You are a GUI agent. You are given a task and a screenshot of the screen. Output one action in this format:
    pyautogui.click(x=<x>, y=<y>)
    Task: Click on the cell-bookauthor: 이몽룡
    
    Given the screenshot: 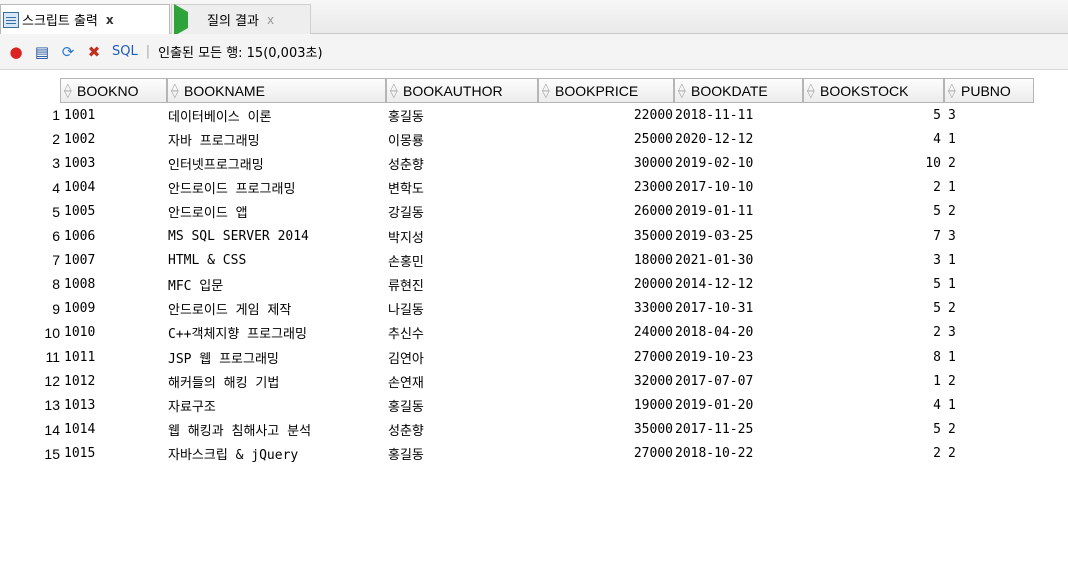 What is the action you would take?
    pyautogui.click(x=406, y=139)
    